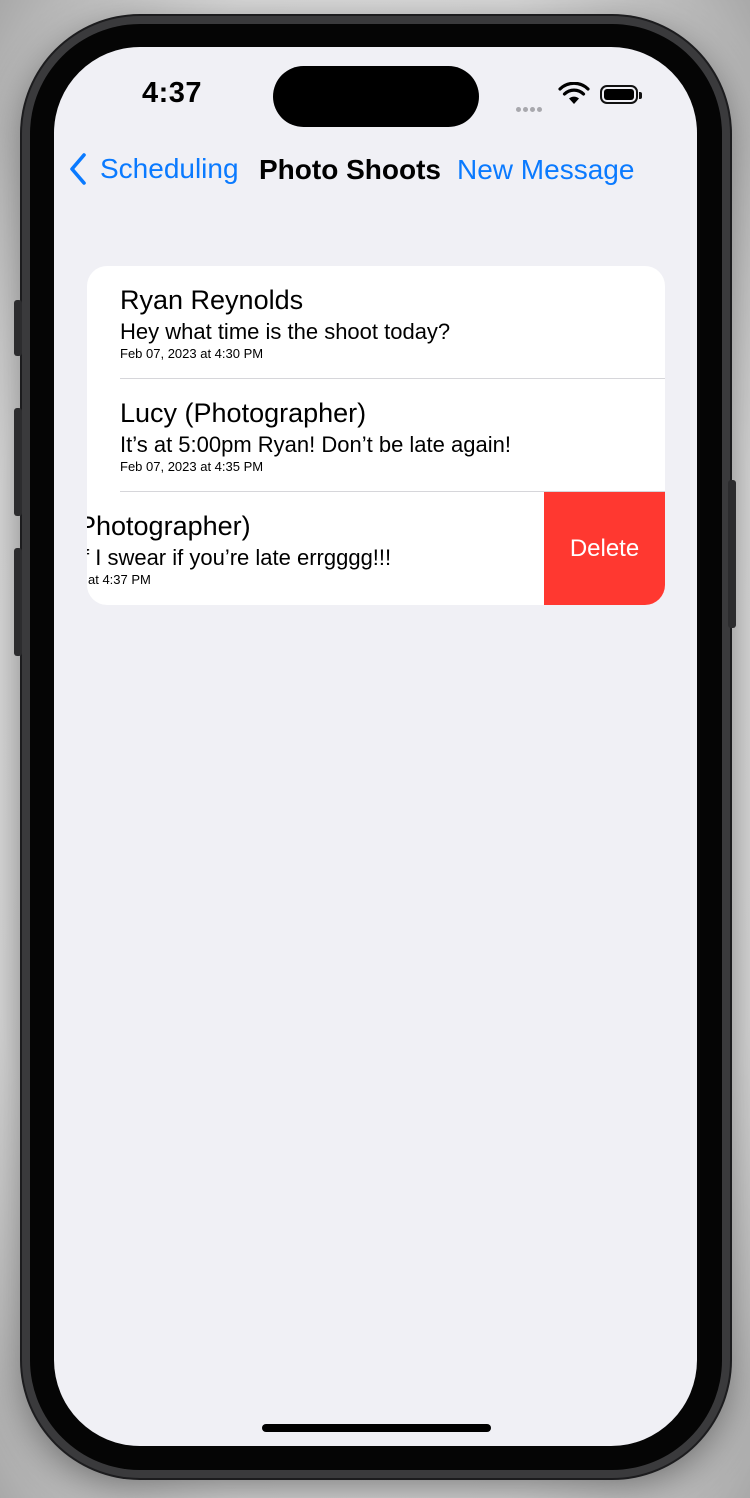  I want to click on volume-up-button, so click(18, 462).